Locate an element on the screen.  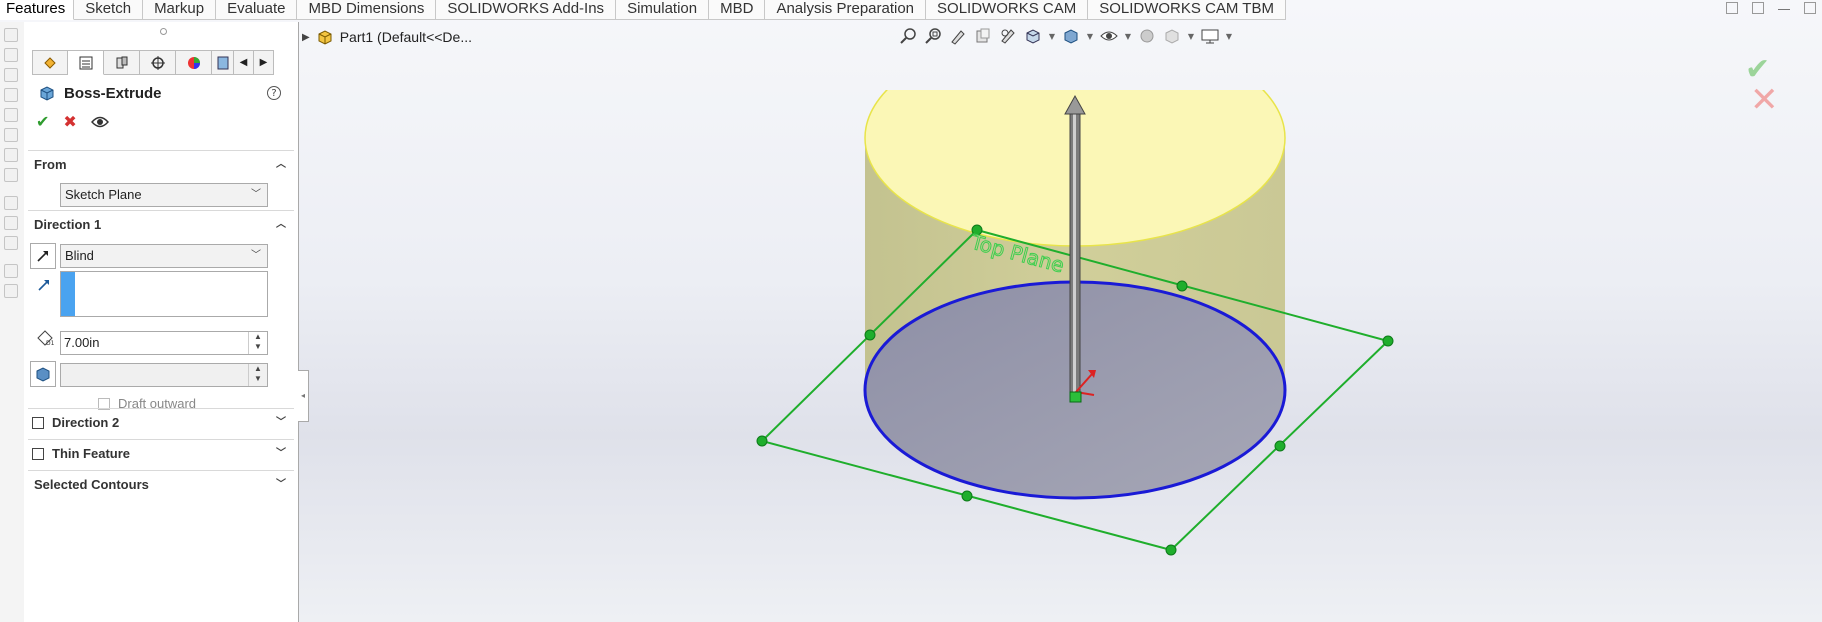
tab-cam-manager is located at coordinates (223, 62).